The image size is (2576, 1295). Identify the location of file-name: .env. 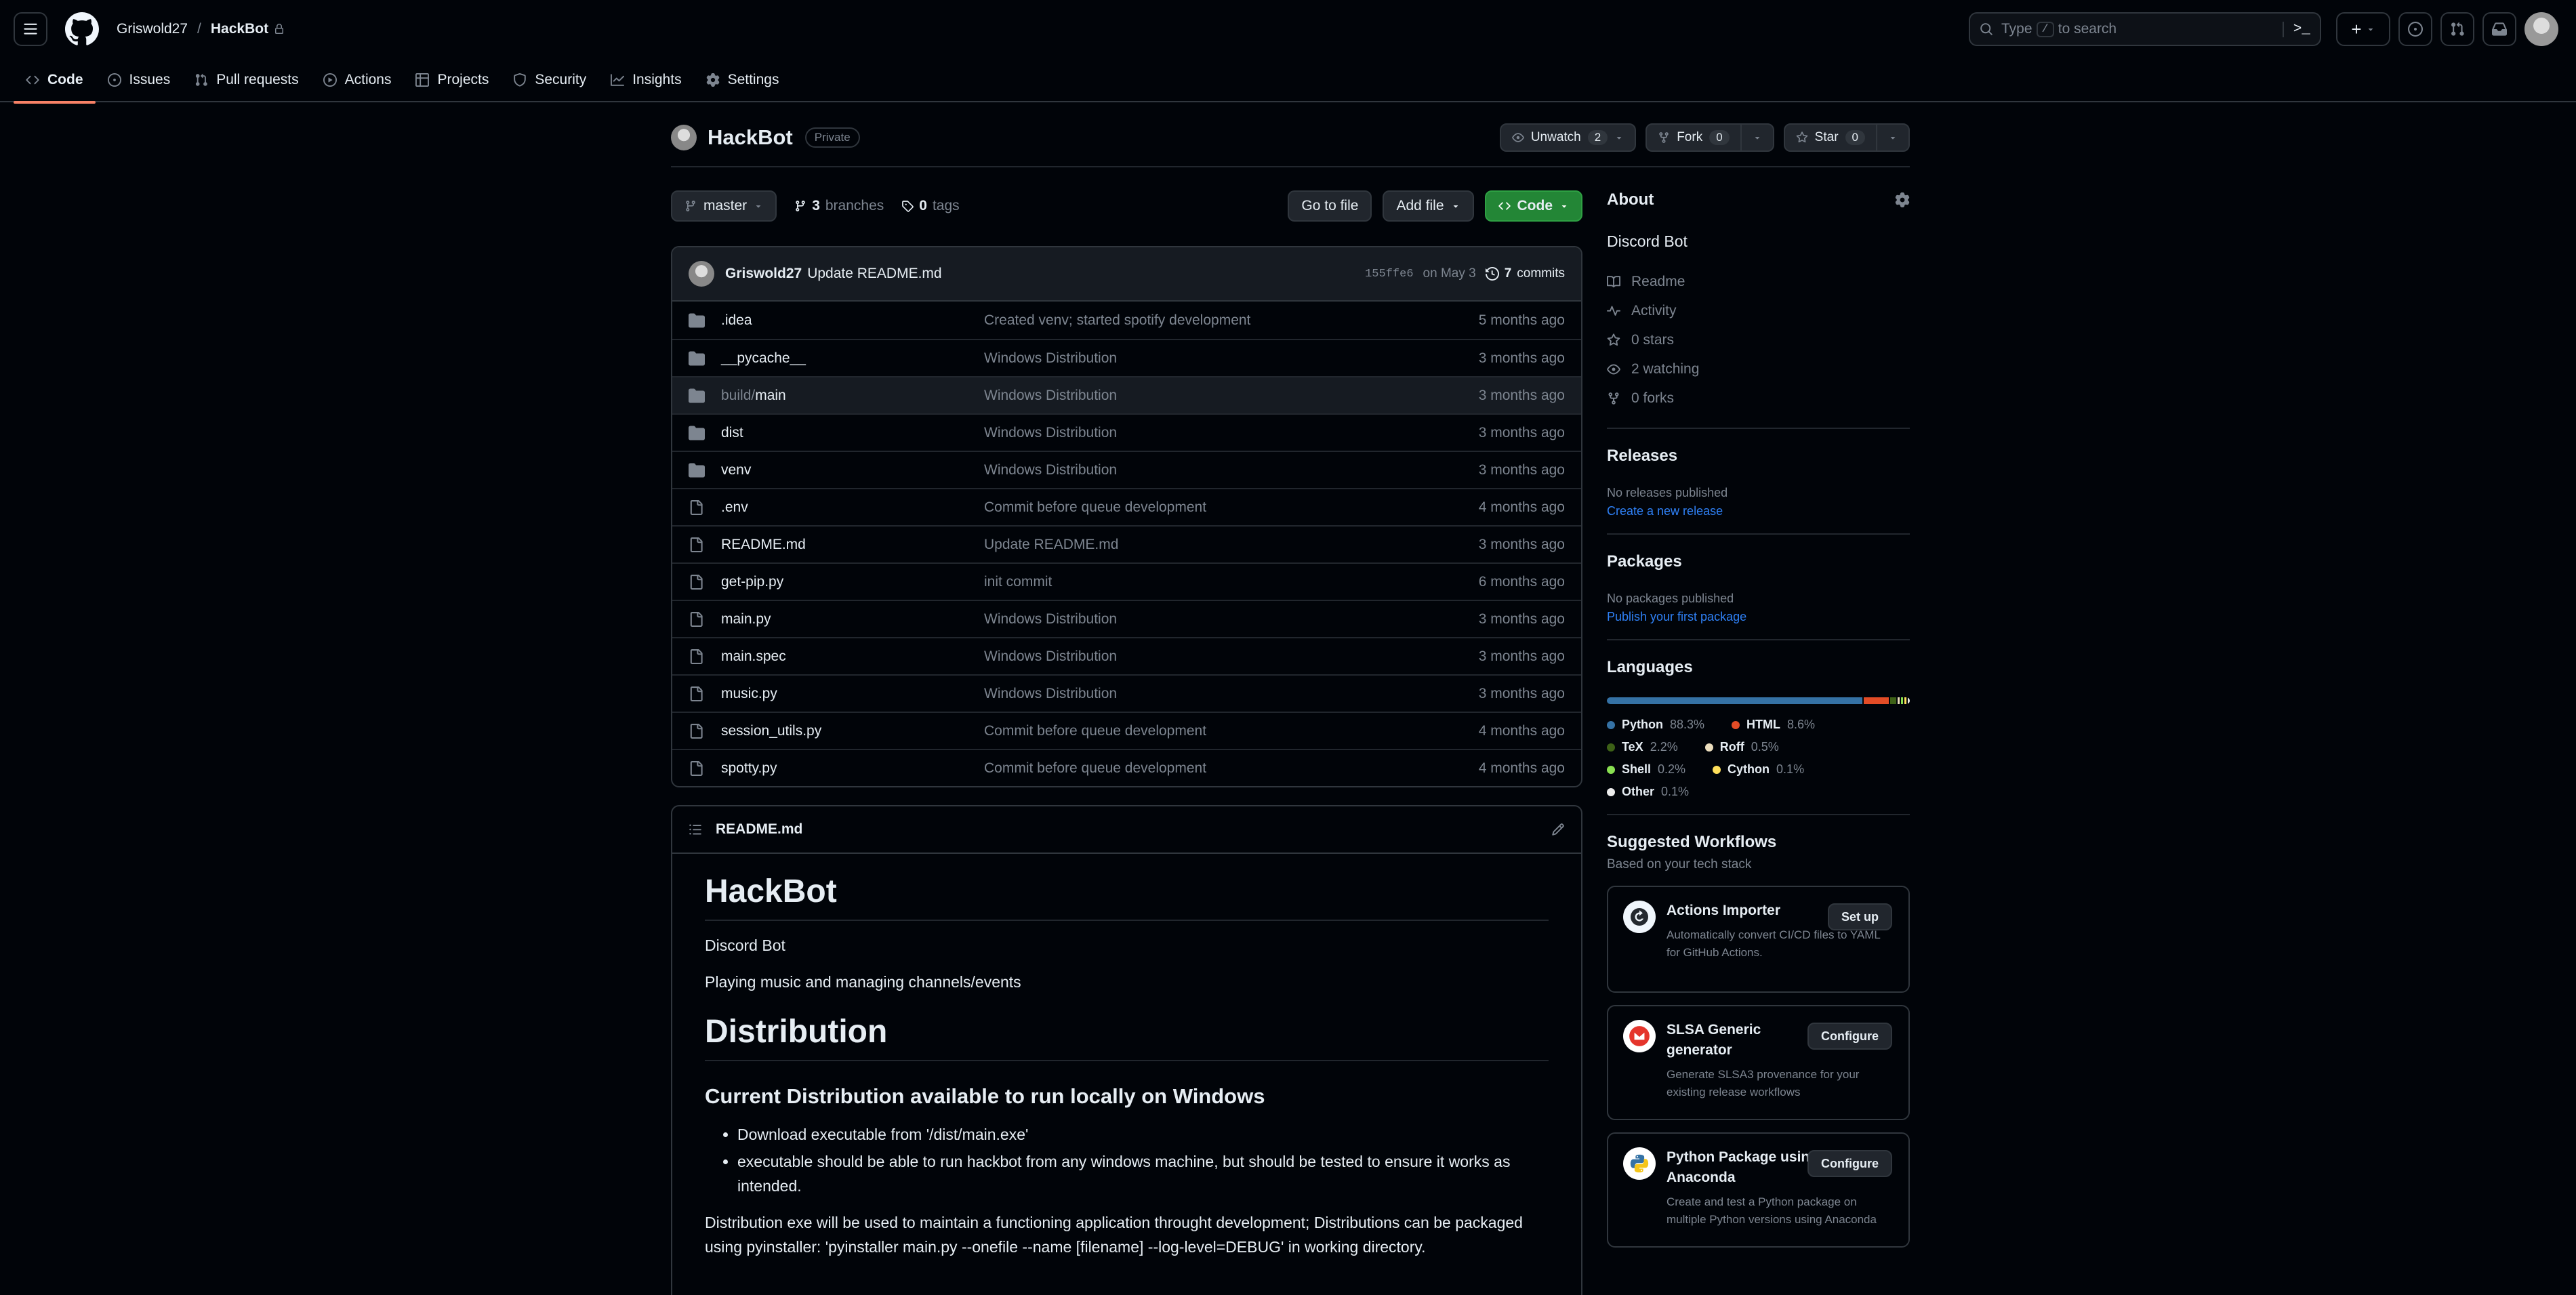
(852, 508).